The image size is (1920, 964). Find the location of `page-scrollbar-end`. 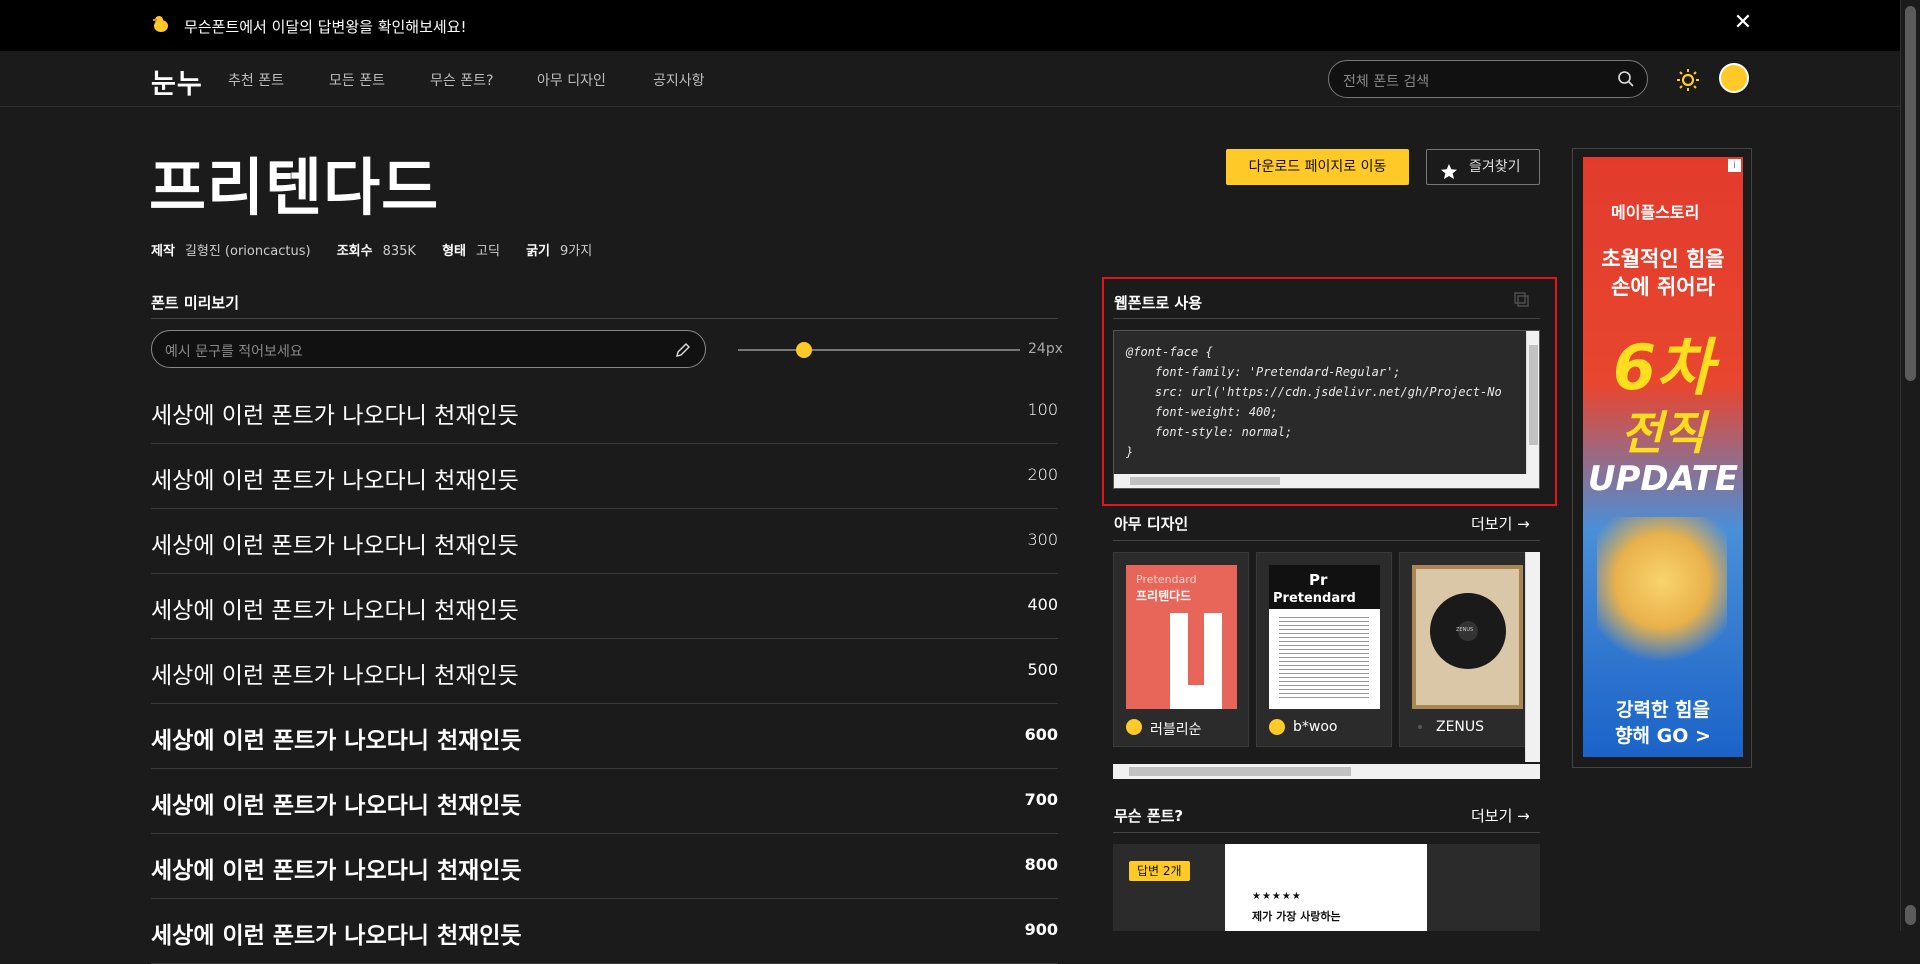

page-scrollbar-end is located at coordinates (1910, 915).